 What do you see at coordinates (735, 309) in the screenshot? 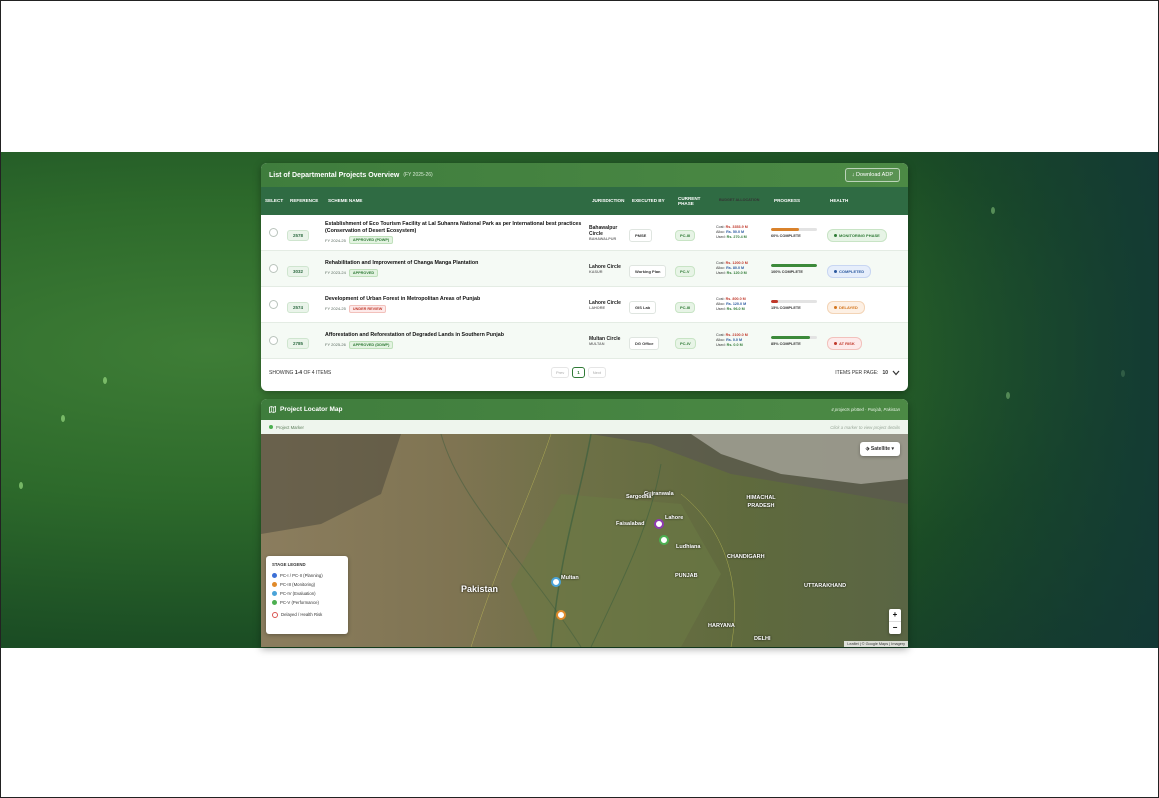
I see `used-value: Rs. 96.0 M` at bounding box center [735, 309].